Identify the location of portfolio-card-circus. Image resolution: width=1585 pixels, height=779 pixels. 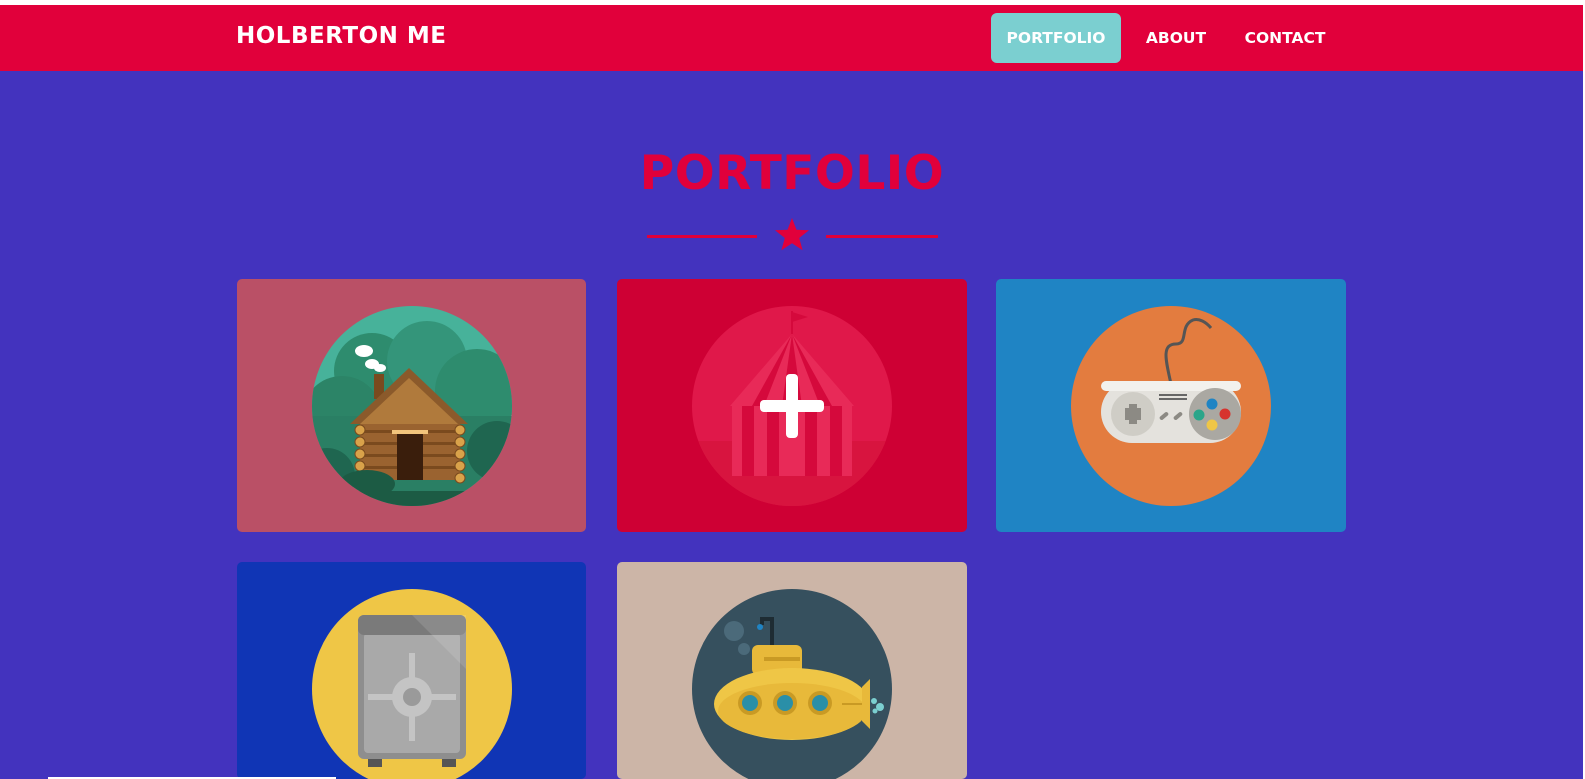
(792, 405).